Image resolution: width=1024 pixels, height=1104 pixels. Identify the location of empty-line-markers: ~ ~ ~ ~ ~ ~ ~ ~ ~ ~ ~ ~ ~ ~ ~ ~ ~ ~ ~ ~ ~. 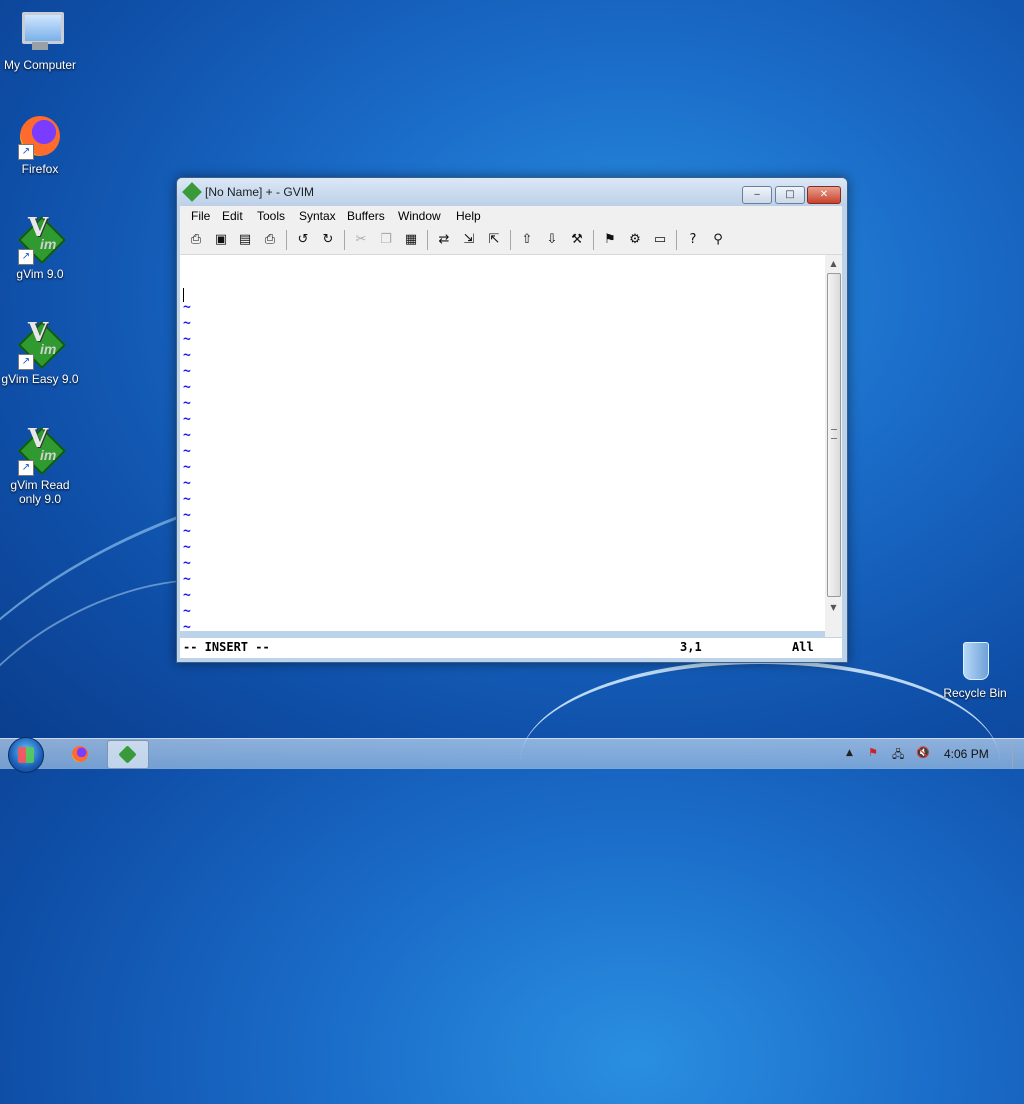
(187, 468).